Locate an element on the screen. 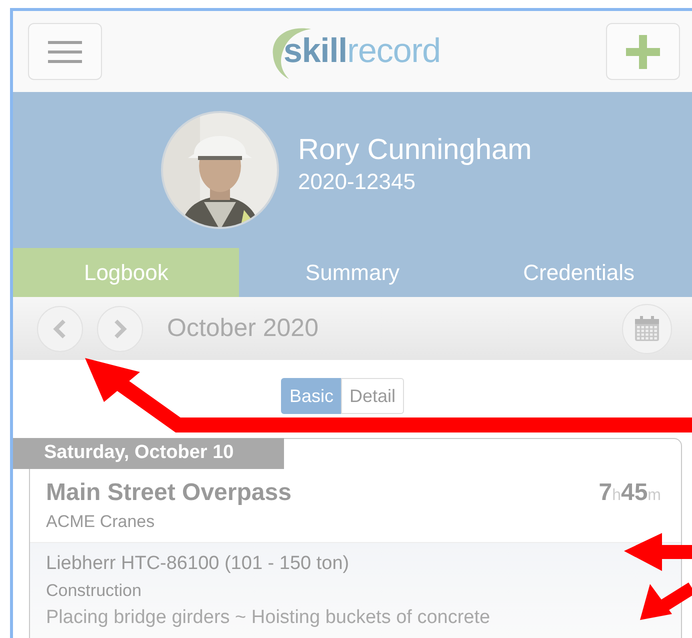  view-toggle: Detail is located at coordinates (372, 396).